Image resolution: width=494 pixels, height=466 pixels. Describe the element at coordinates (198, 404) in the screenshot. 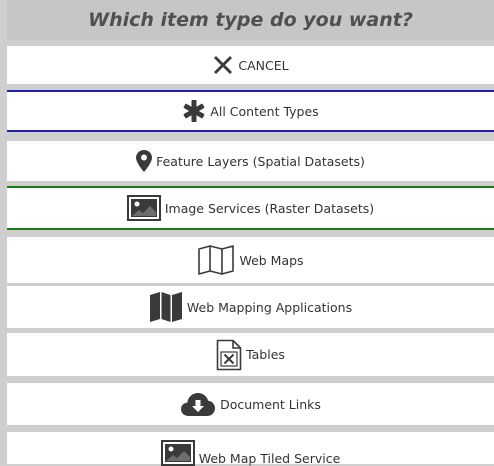

I see `cloud-download-icon` at that location.